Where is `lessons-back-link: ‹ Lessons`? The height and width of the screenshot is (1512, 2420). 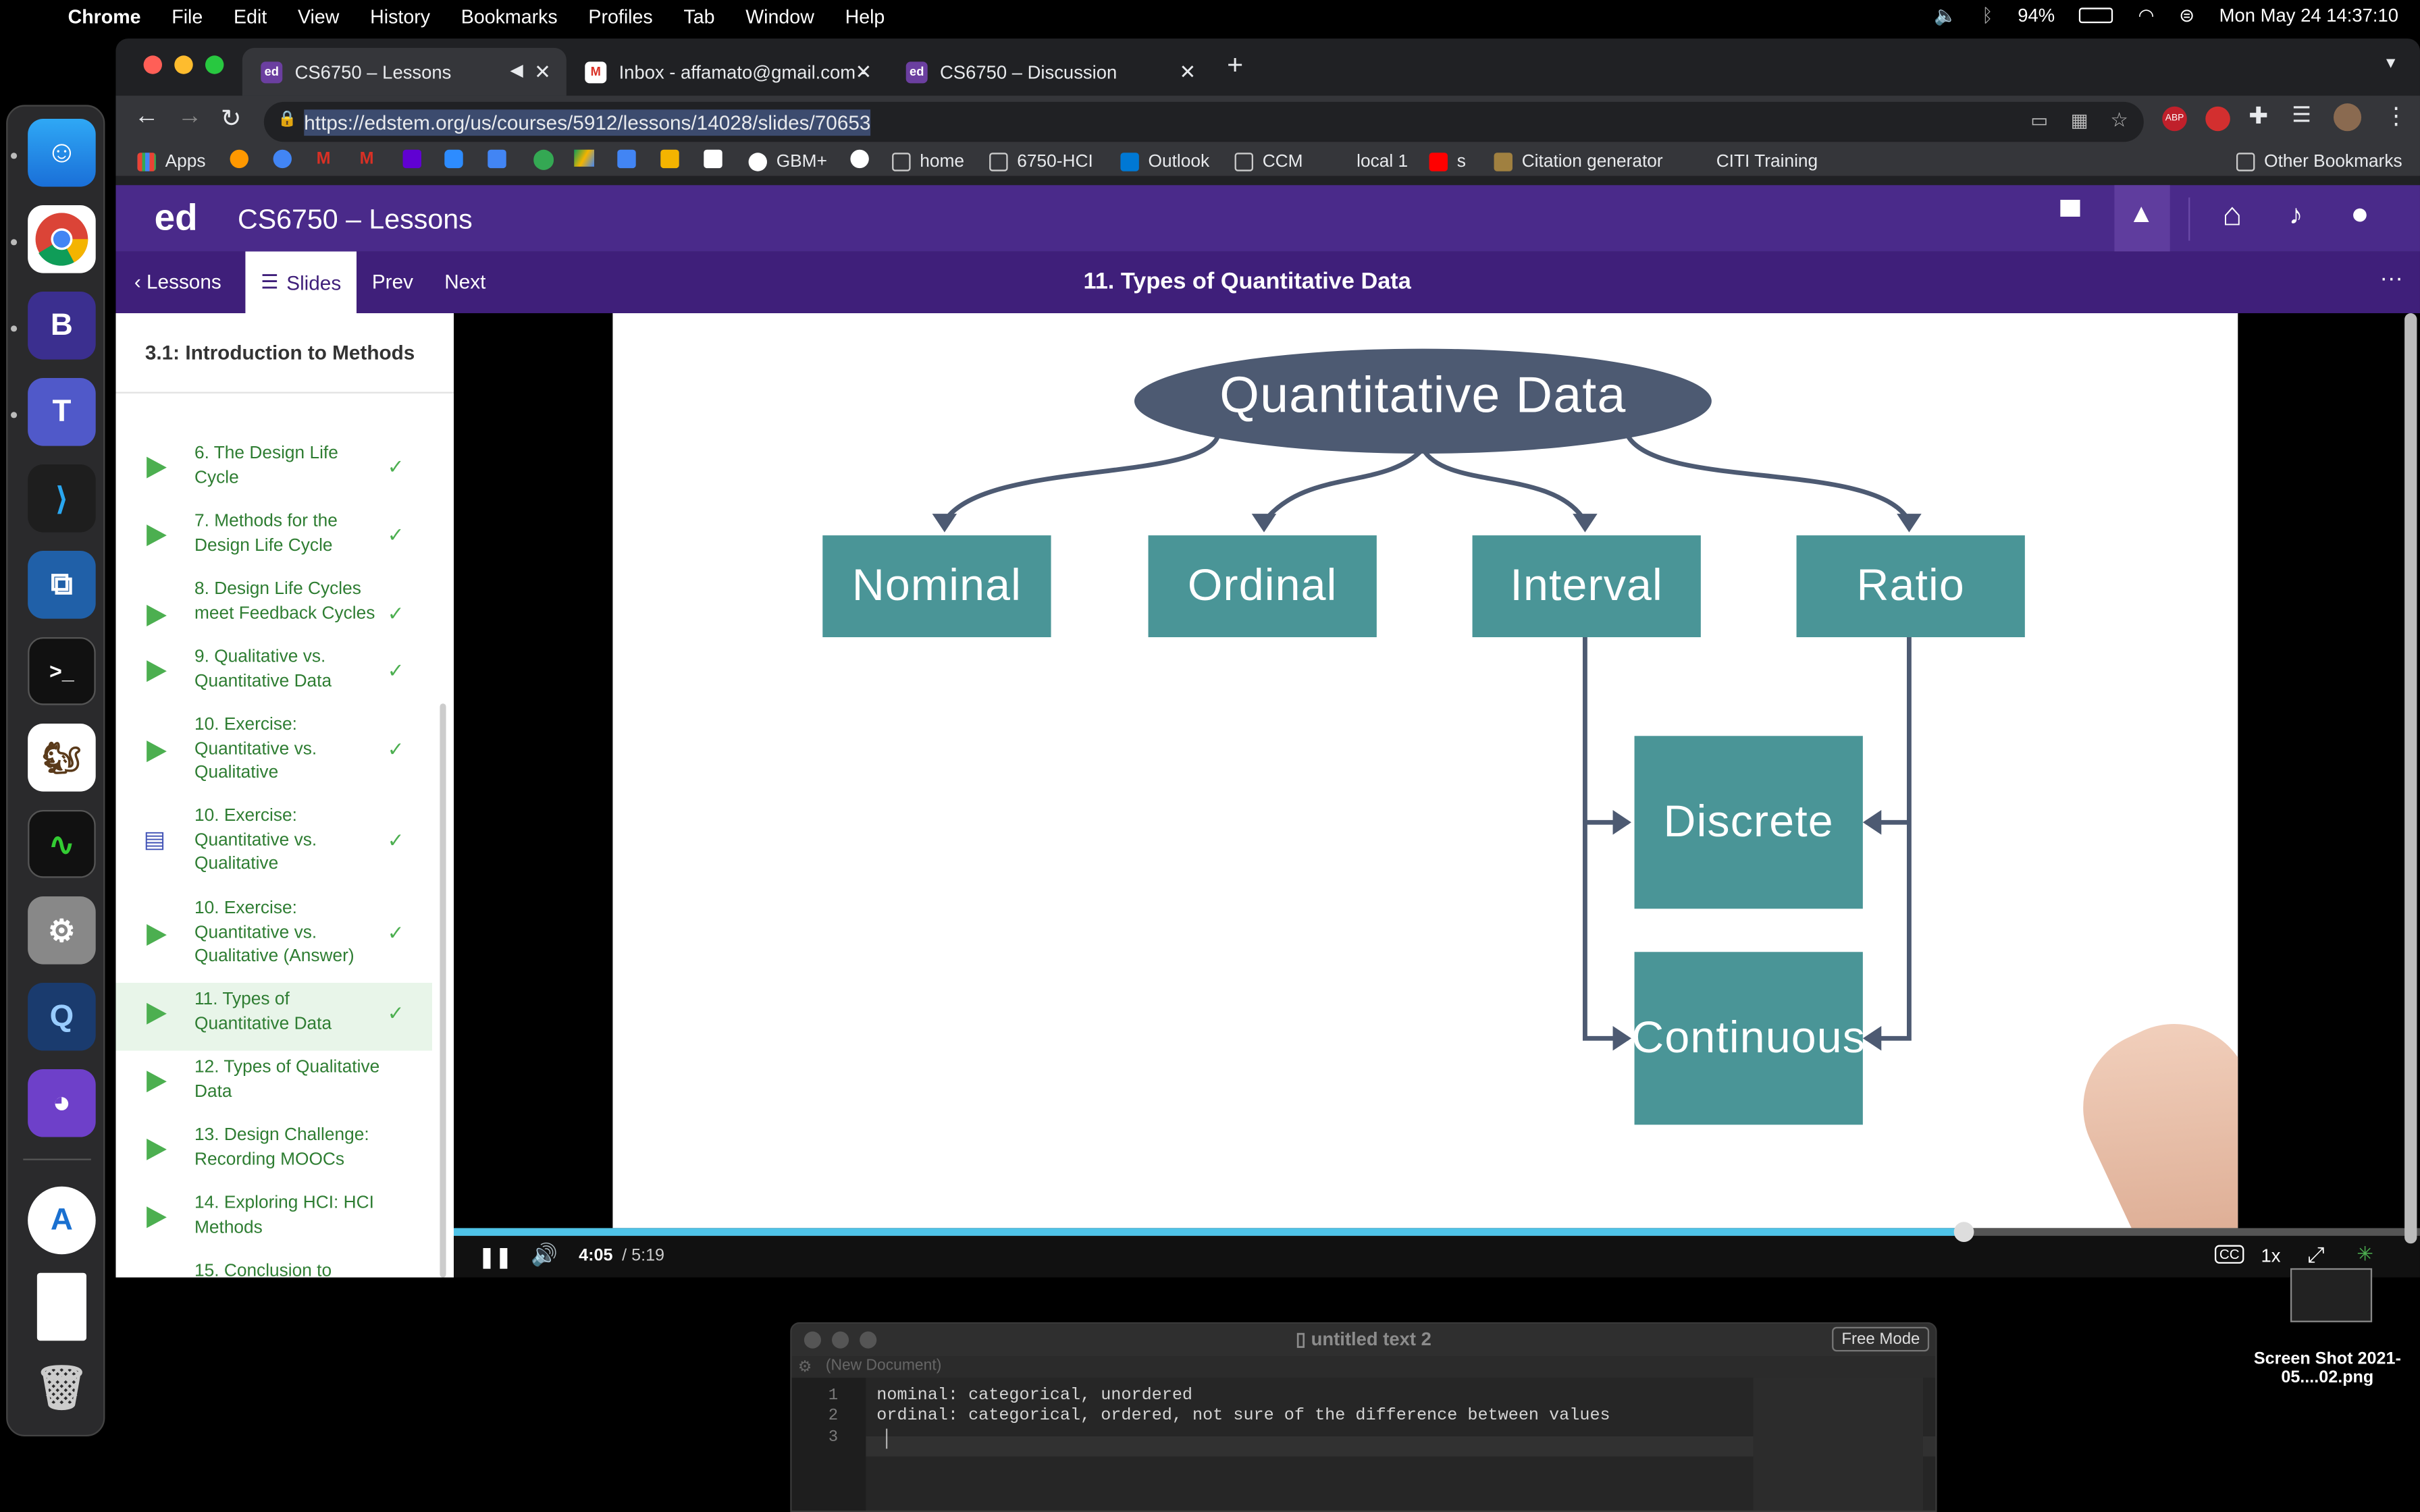 lessons-back-link: ‹ Lessons is located at coordinates (177, 281).